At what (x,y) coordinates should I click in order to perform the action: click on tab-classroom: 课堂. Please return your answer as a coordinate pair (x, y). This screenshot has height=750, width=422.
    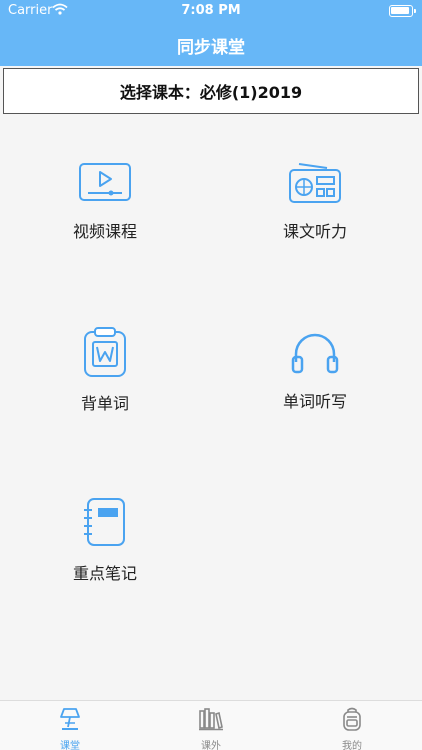
    Looking at the image, I should click on (70, 728).